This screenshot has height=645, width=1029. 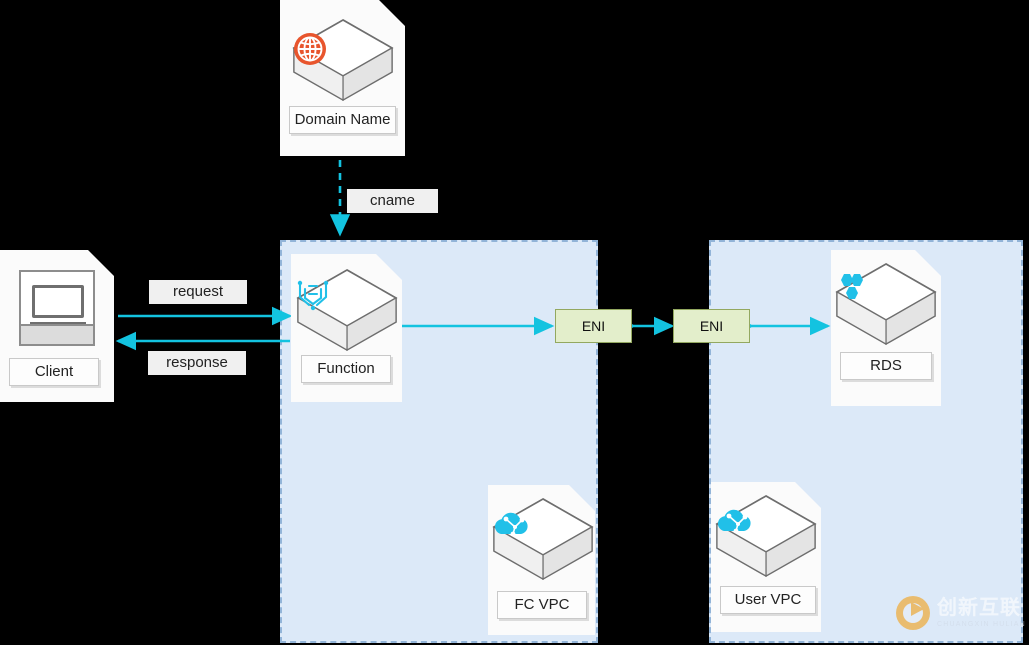 I want to click on client-label: Client, so click(x=54, y=371).